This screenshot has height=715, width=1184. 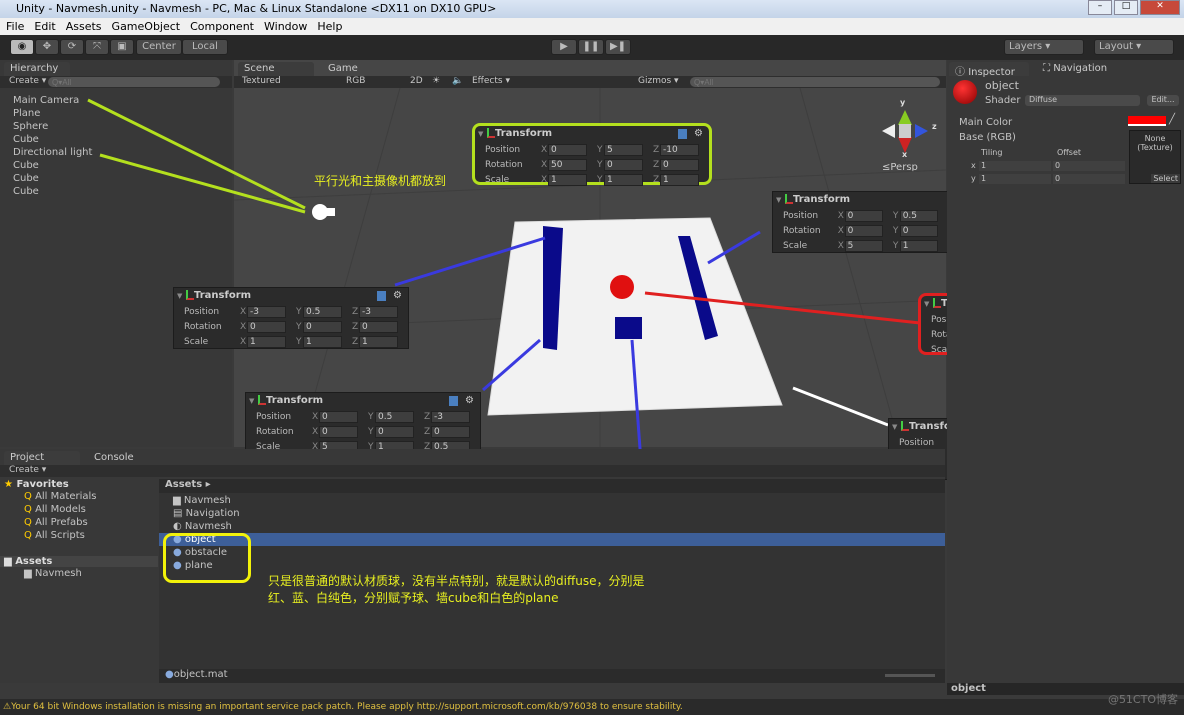 What do you see at coordinates (352, 69) in the screenshot?
I see `tab-game: Game` at bounding box center [352, 69].